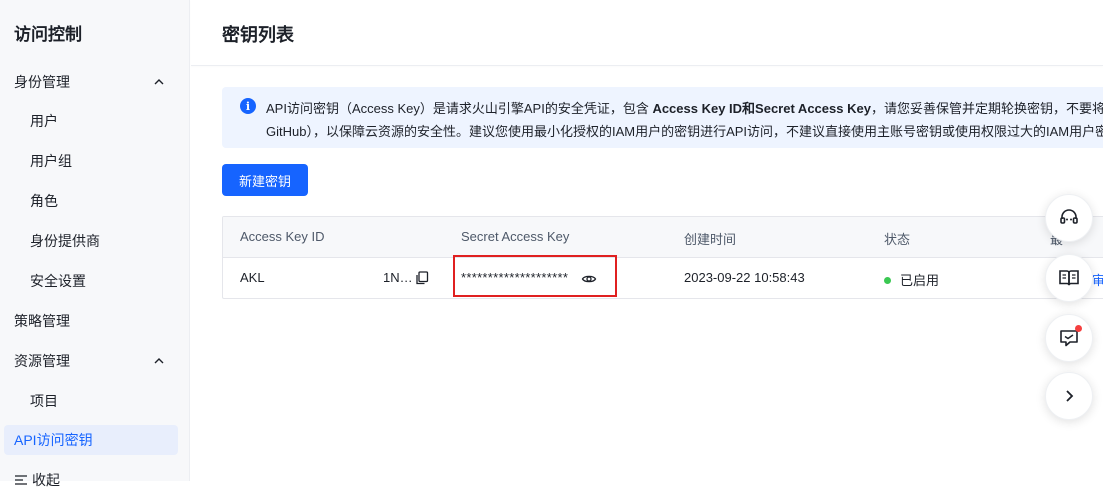  I want to click on nav-group-label: 身份管理, so click(42, 82).